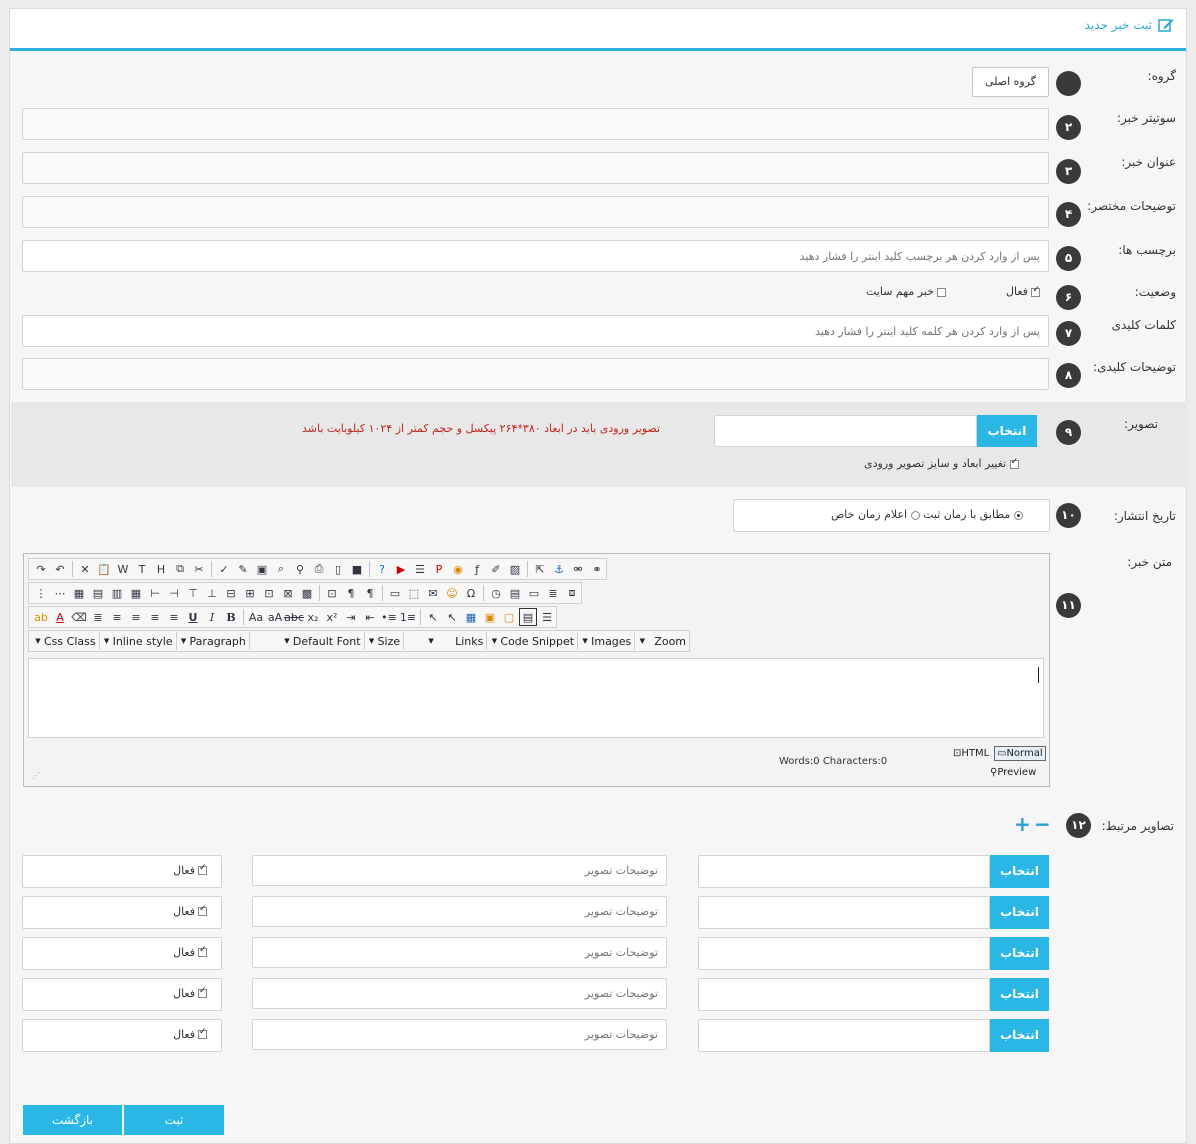 The height and width of the screenshot is (1144, 1196). I want to click on preview-mode-button: ⚲Preview, so click(1013, 772).